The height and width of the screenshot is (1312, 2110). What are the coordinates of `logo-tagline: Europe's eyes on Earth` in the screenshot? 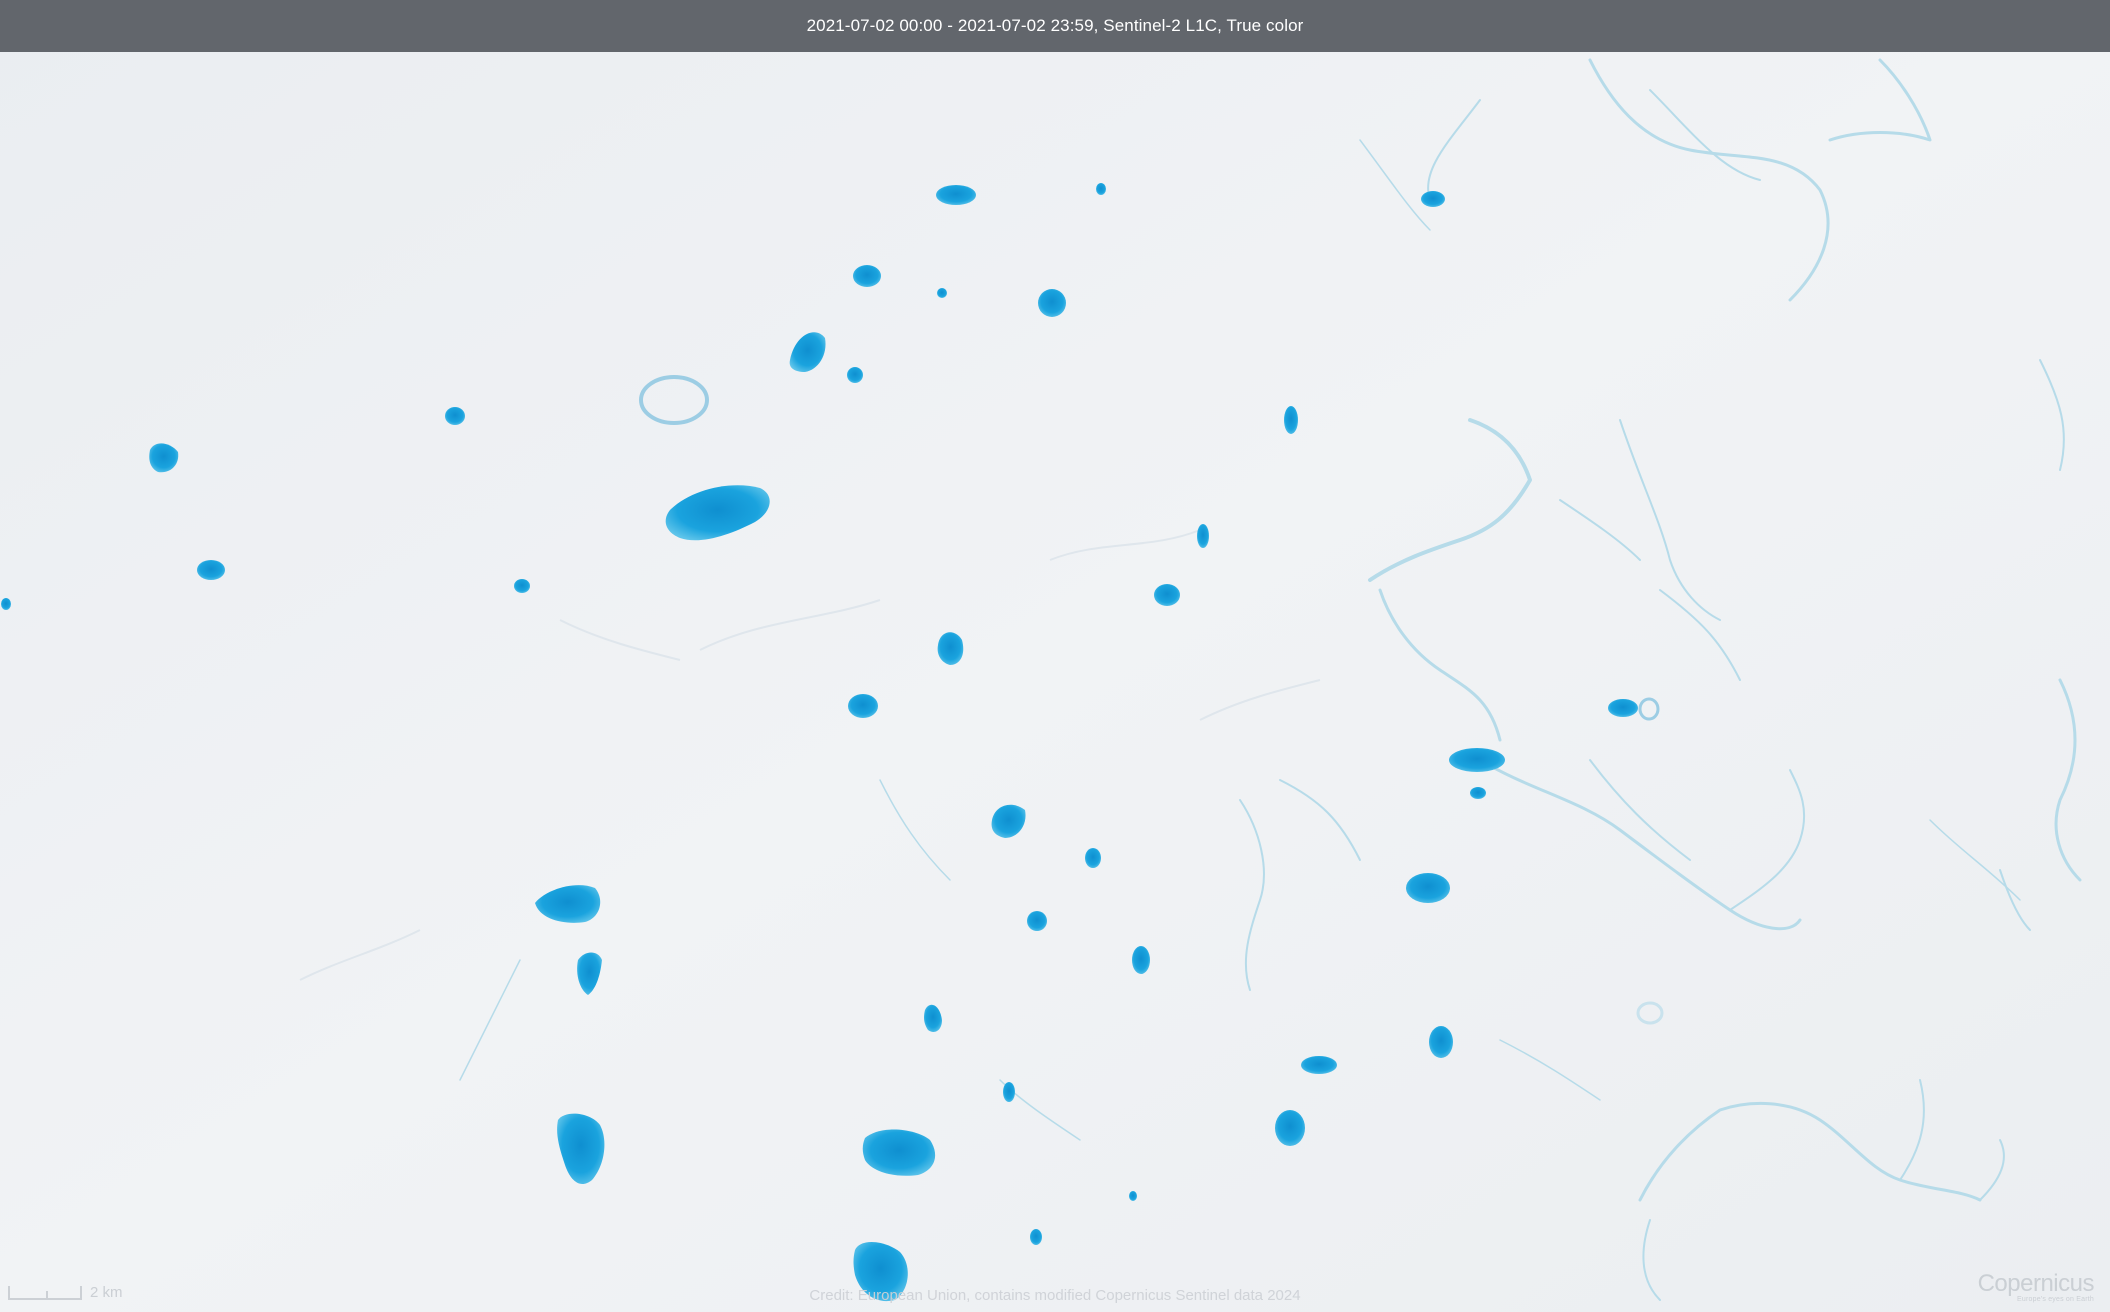 It's located at (2055, 1299).